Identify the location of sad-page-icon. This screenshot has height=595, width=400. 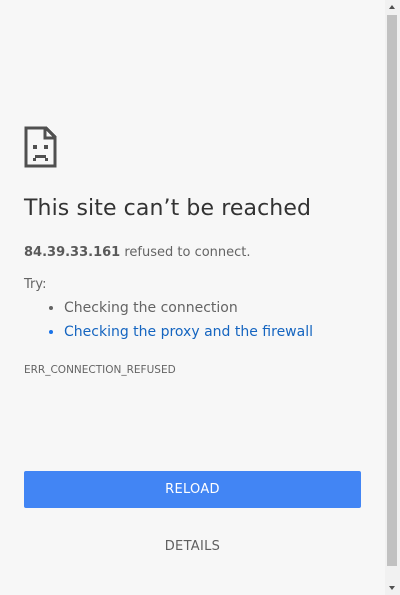
(40, 147).